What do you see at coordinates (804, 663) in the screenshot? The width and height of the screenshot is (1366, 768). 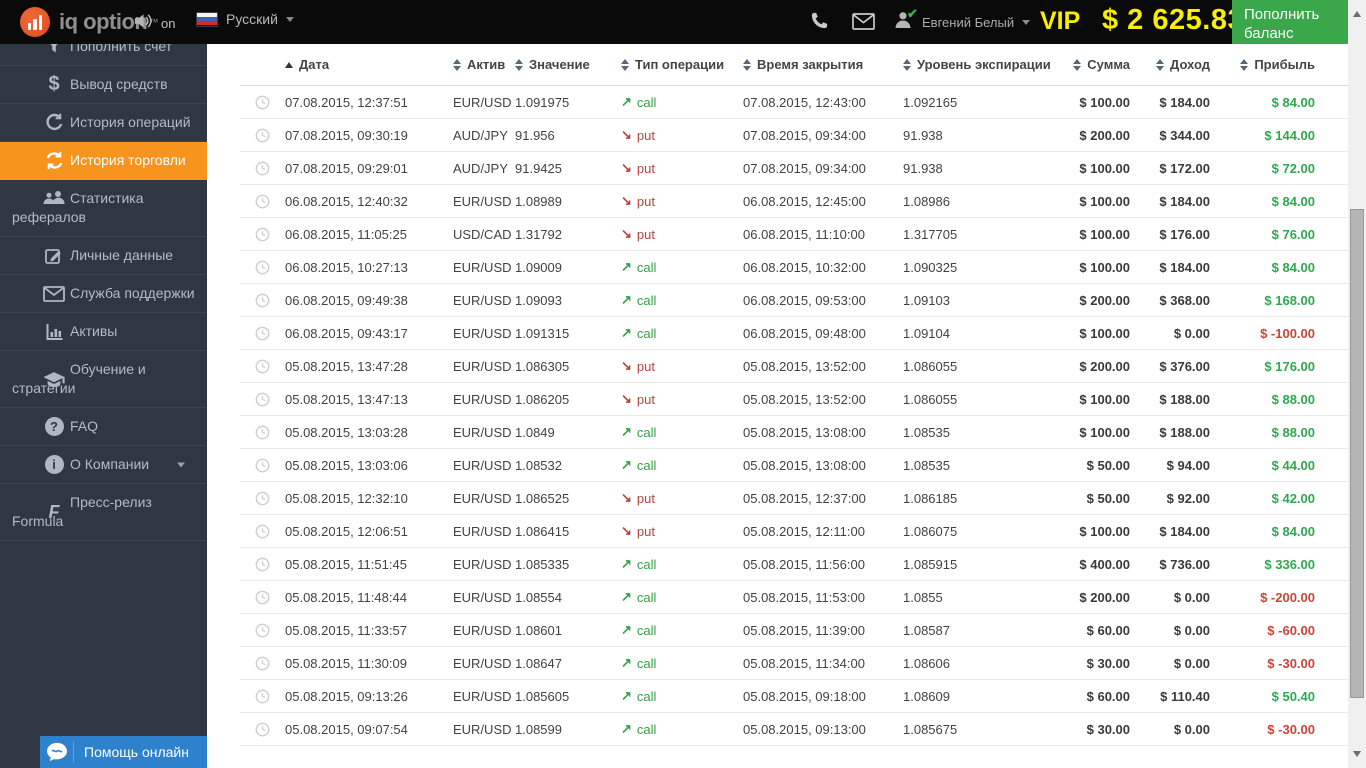 I see `cell-close-time: 05.08.2015, 11:34:00` at bounding box center [804, 663].